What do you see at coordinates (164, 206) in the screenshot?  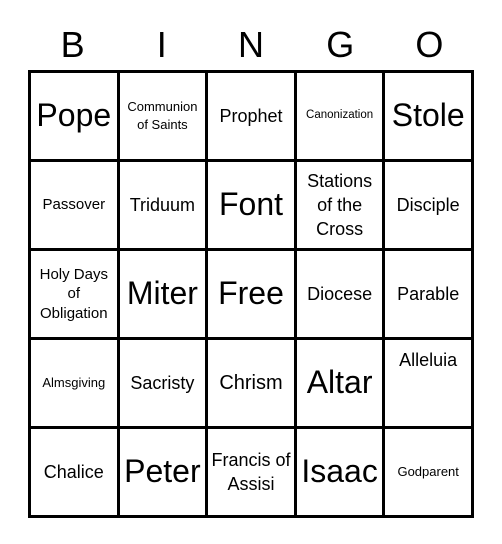 I see `bingo-cell: Triduum` at bounding box center [164, 206].